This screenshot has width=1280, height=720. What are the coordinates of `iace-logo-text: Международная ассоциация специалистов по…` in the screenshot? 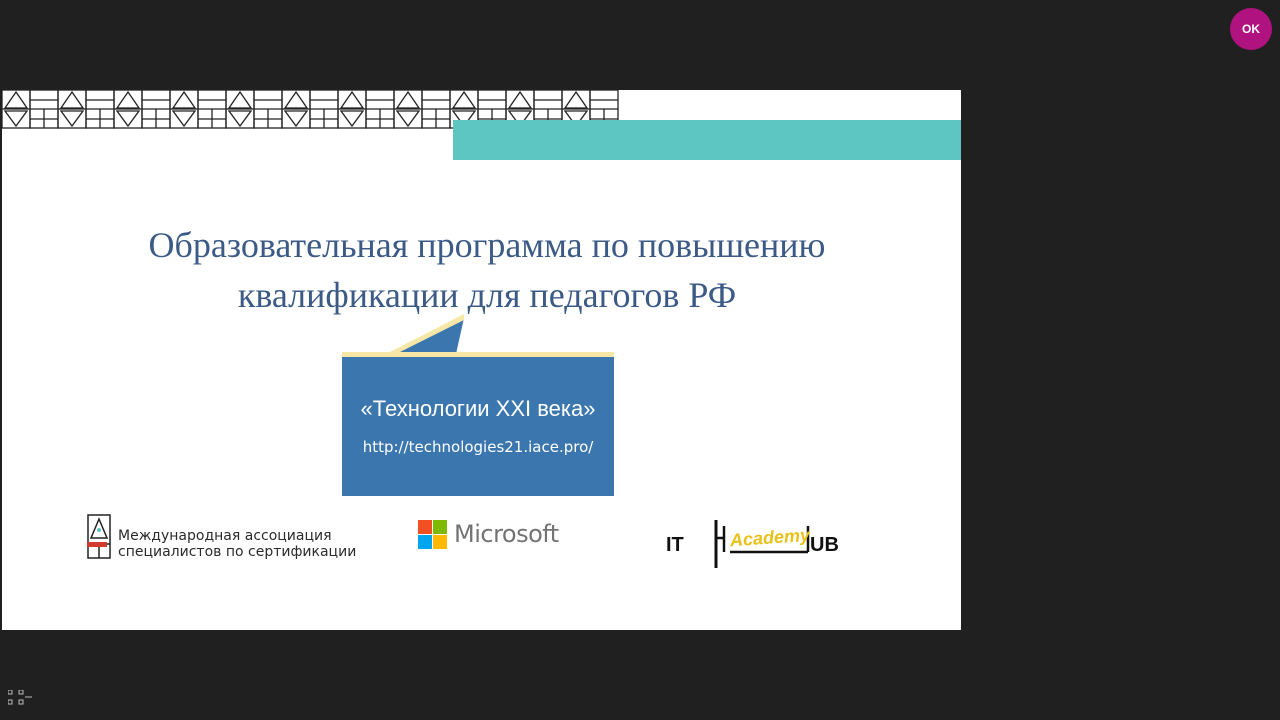 It's located at (237, 544).